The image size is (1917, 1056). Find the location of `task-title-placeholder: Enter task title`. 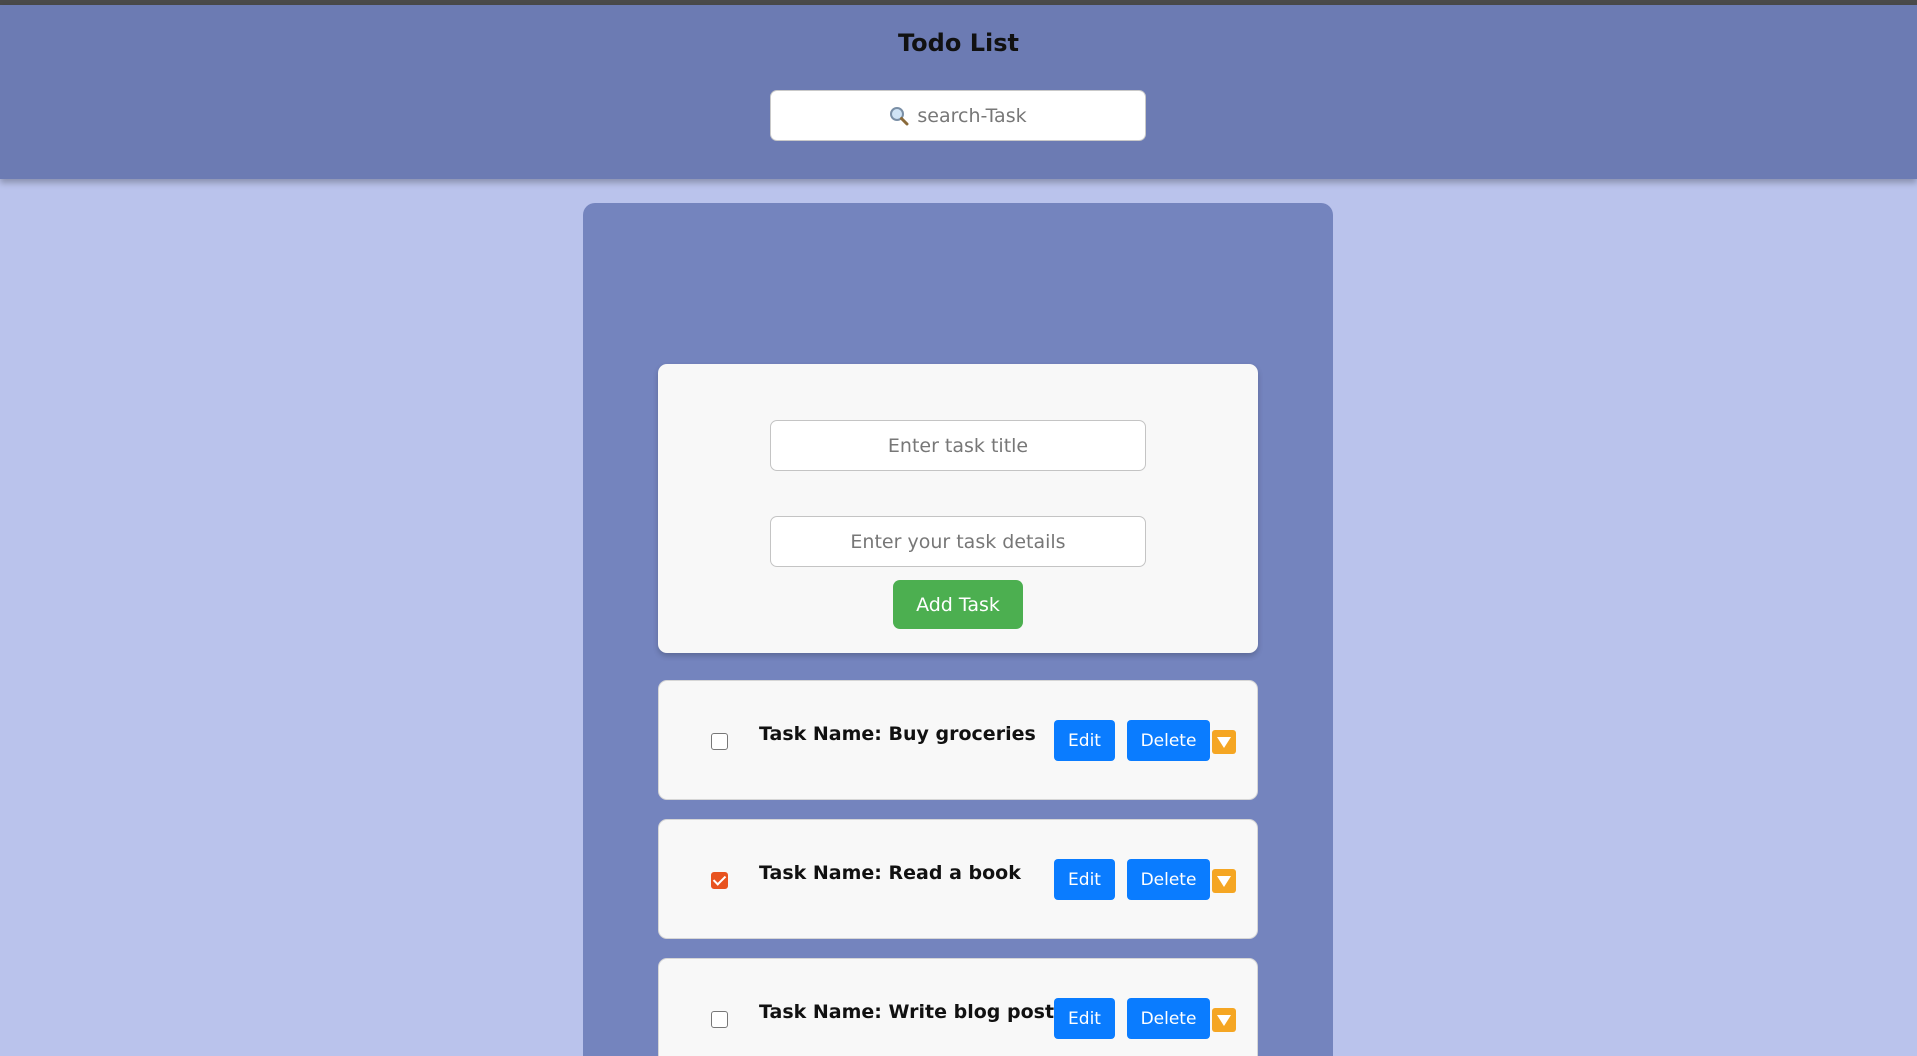

task-title-placeholder: Enter task title is located at coordinates (958, 445).